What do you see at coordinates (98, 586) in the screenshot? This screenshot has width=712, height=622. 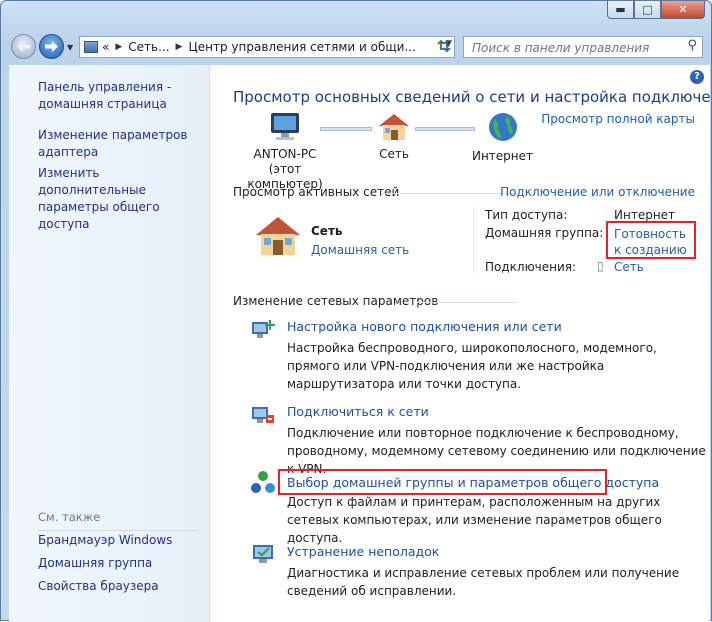 I see `sidebar-item-browser-properties: Свойства браузера` at bounding box center [98, 586].